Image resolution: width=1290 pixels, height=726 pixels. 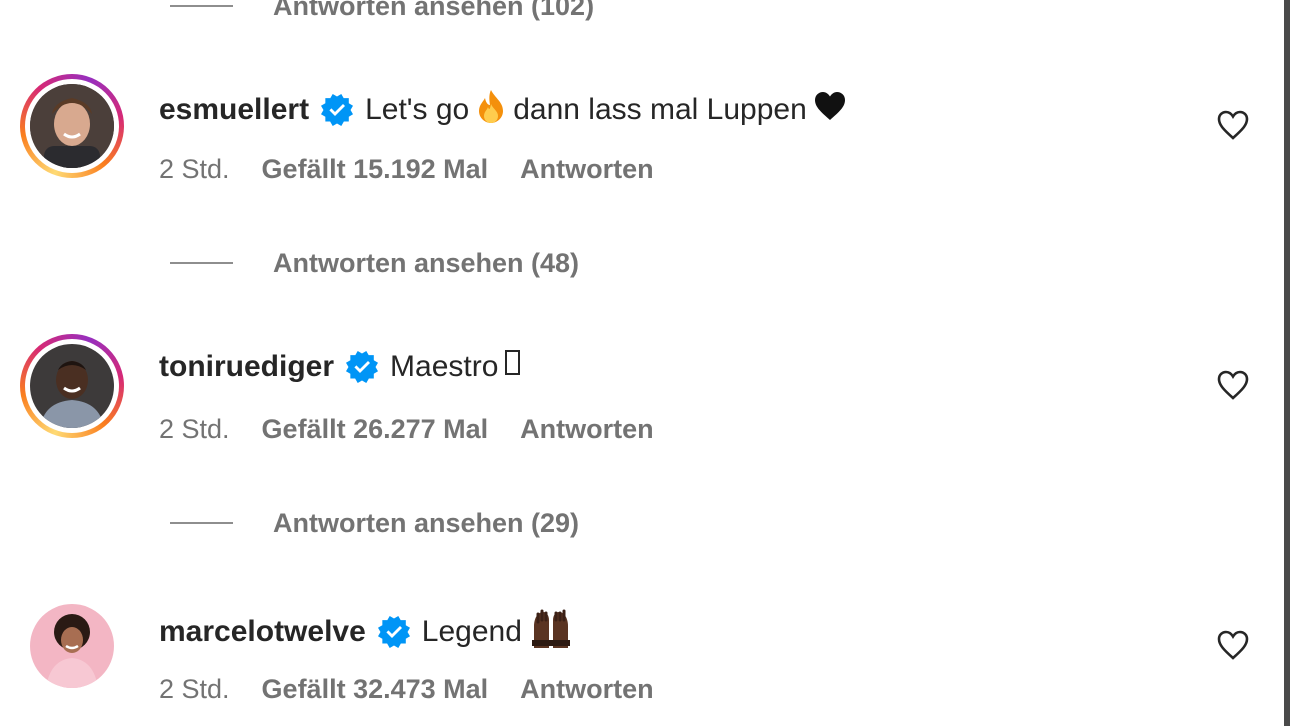 What do you see at coordinates (513, 367) in the screenshot?
I see `missing-glyph-box-icon` at bounding box center [513, 367].